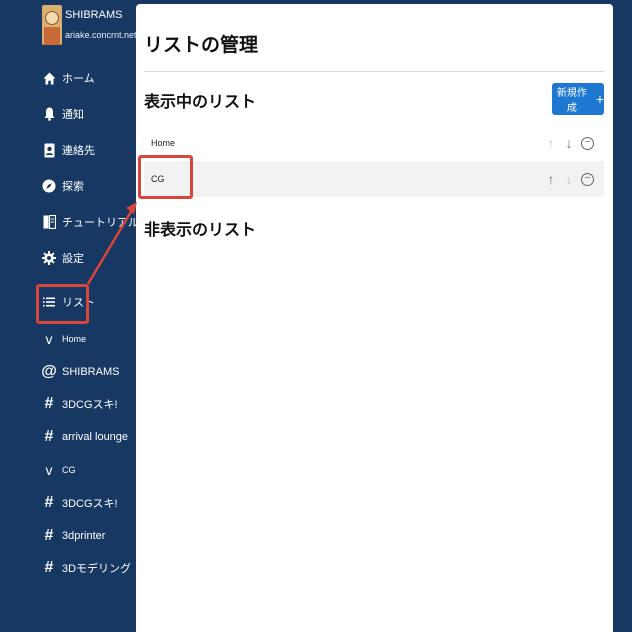 This screenshot has height=632, width=632. I want to click on new-list-button-label: 新規作成, so click(571, 101).